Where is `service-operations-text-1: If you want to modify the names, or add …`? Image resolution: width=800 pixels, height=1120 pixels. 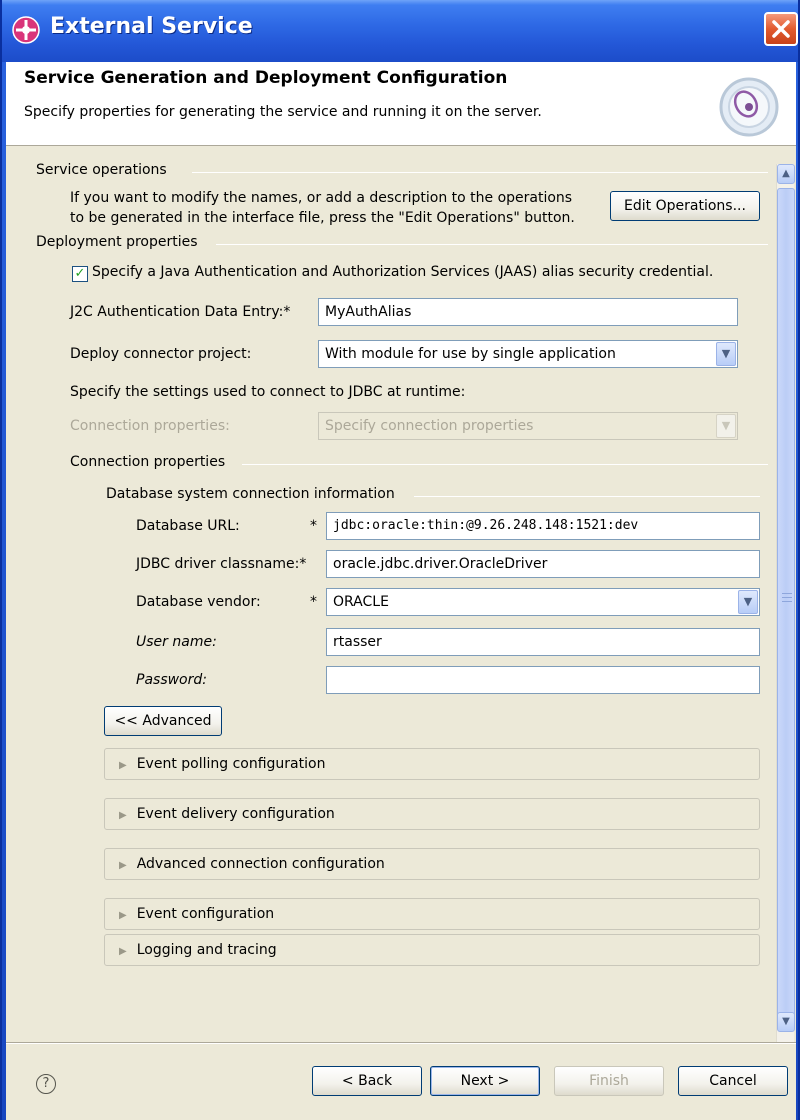 service-operations-text-1: If you want to modify the names, or add … is located at coordinates (321, 198).